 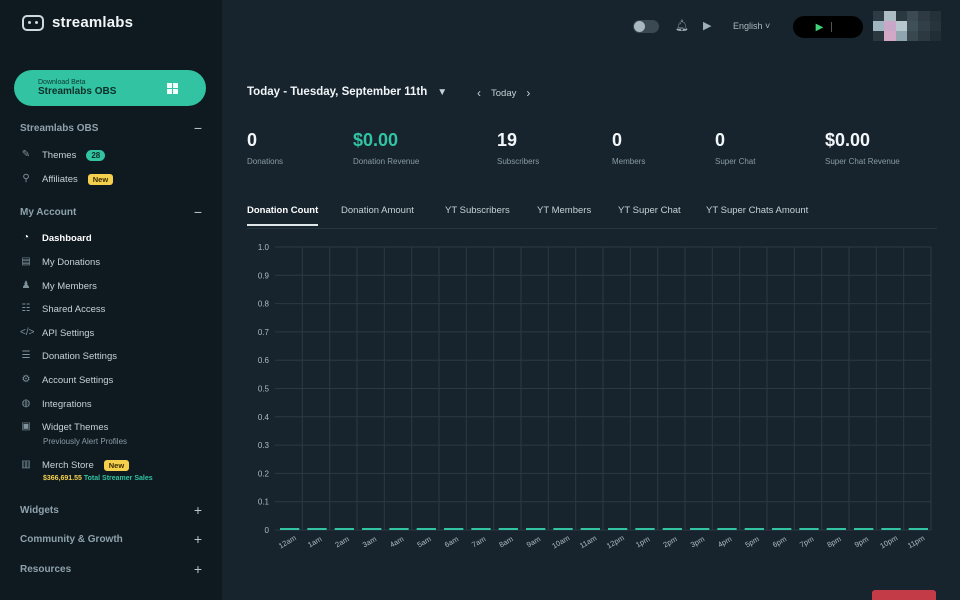 What do you see at coordinates (264, 389) in the screenshot?
I see `y-tick-label: 0.5` at bounding box center [264, 389].